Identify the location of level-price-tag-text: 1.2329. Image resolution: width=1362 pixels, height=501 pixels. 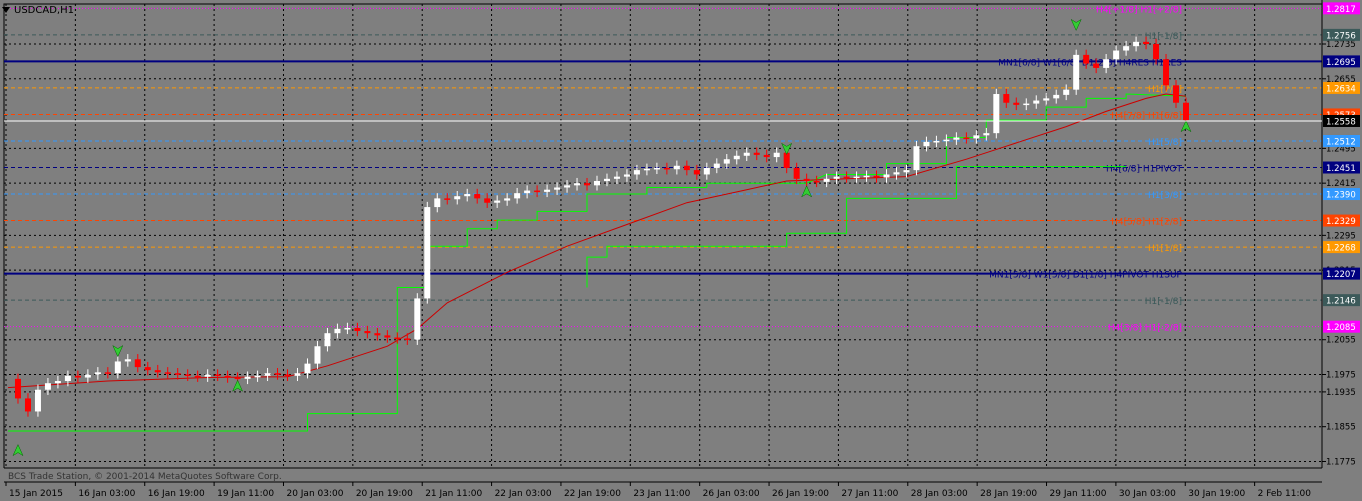
(1341, 222).